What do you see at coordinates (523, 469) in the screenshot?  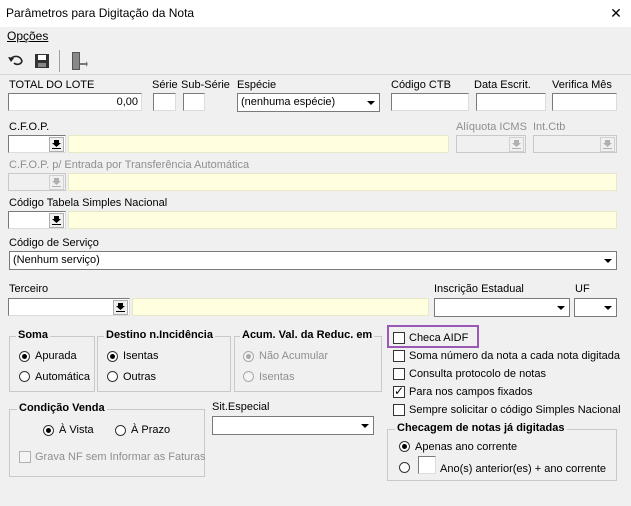 I see `checagem-anteriores-label: Ano(s) anterior(es) + ano corrente` at bounding box center [523, 469].